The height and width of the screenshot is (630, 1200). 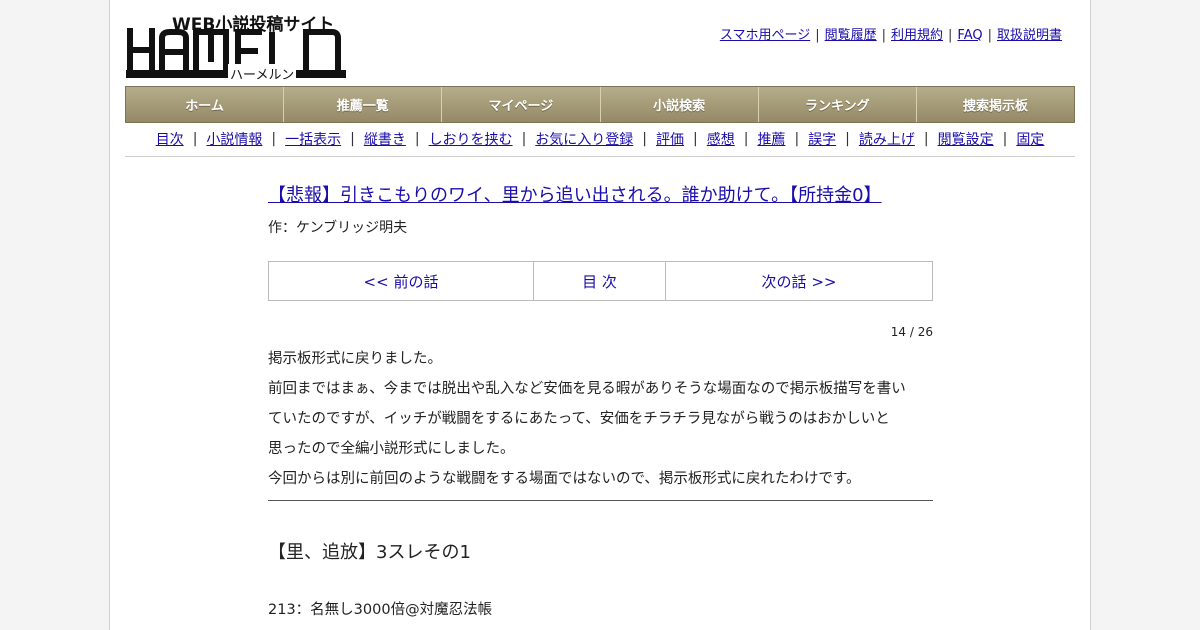 I want to click on subnav-toc: 目次, so click(x=170, y=139).